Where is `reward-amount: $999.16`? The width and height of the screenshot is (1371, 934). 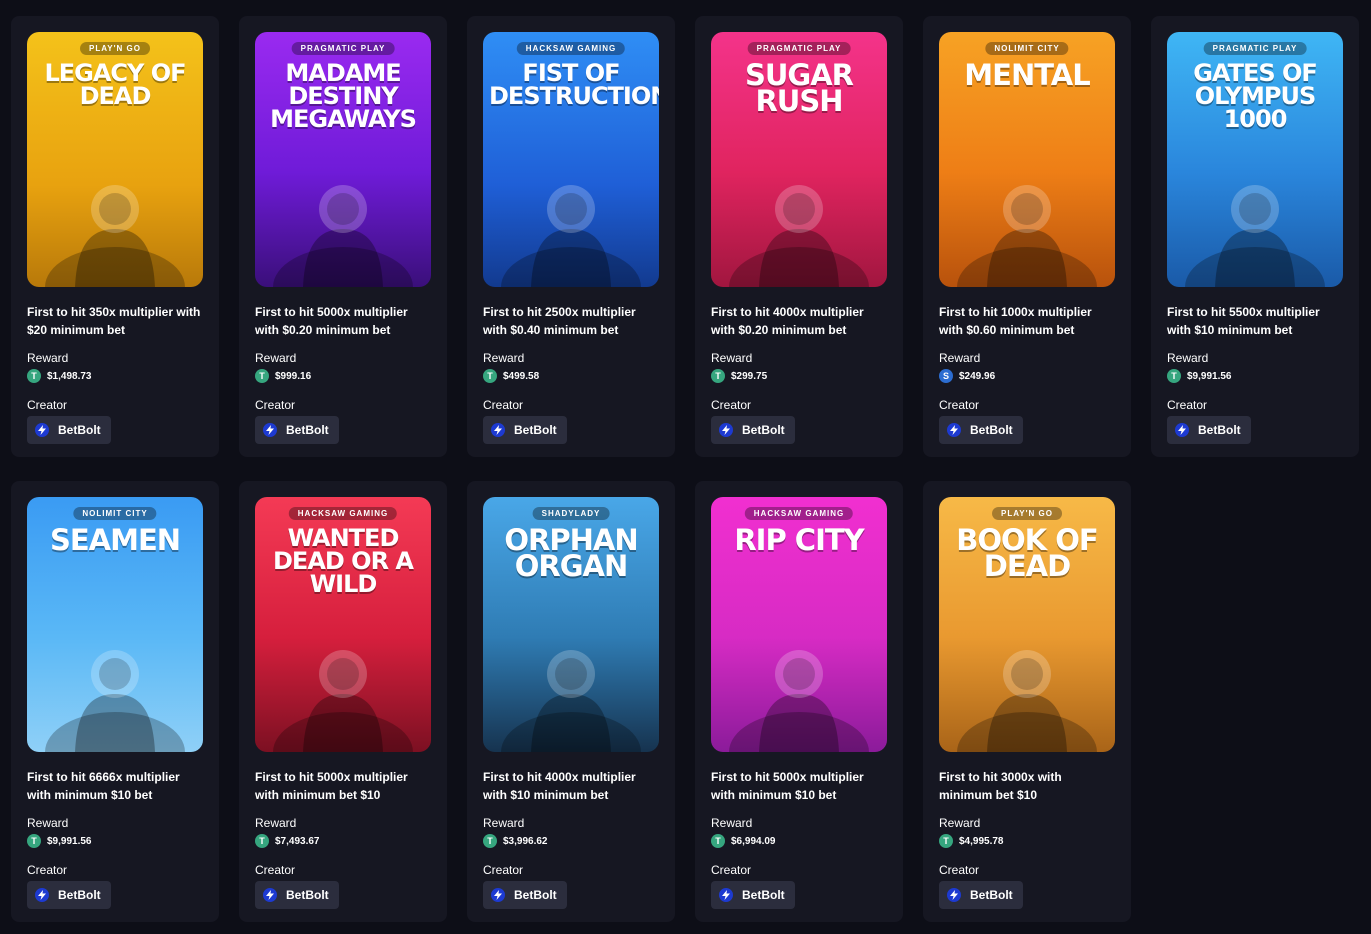
reward-amount: $999.16 is located at coordinates (293, 376).